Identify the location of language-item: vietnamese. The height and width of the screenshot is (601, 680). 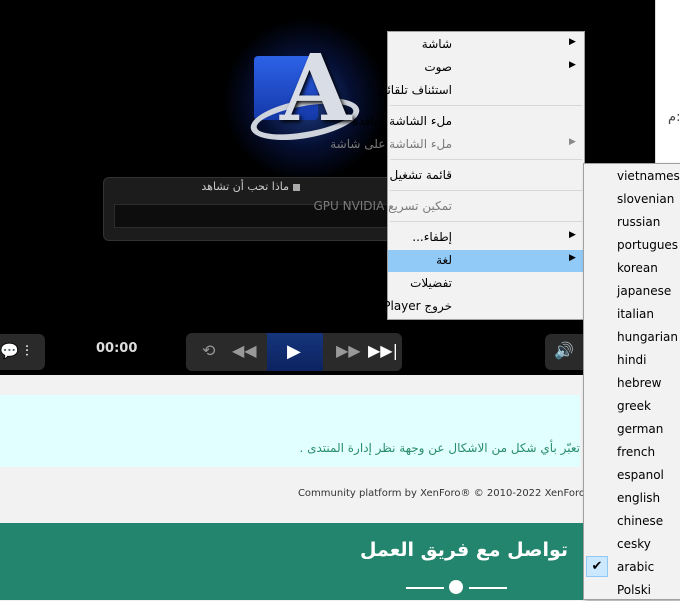
(632, 176).